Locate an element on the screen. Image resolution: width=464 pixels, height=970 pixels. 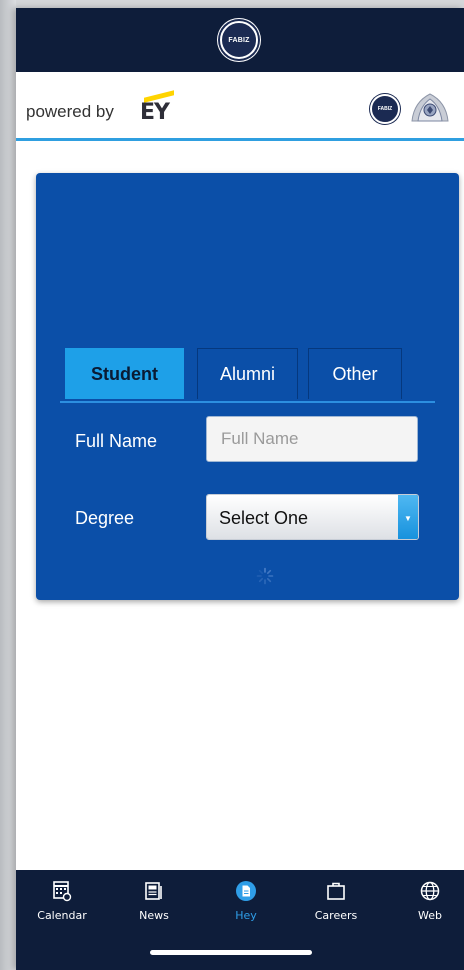
globe-icon is located at coordinates (430, 891).